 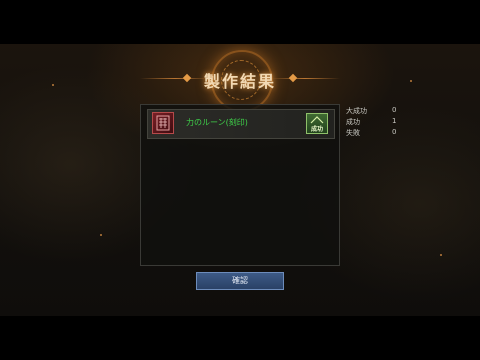 I want to click on item-name: 力のルーン(刻印), so click(x=217, y=122).